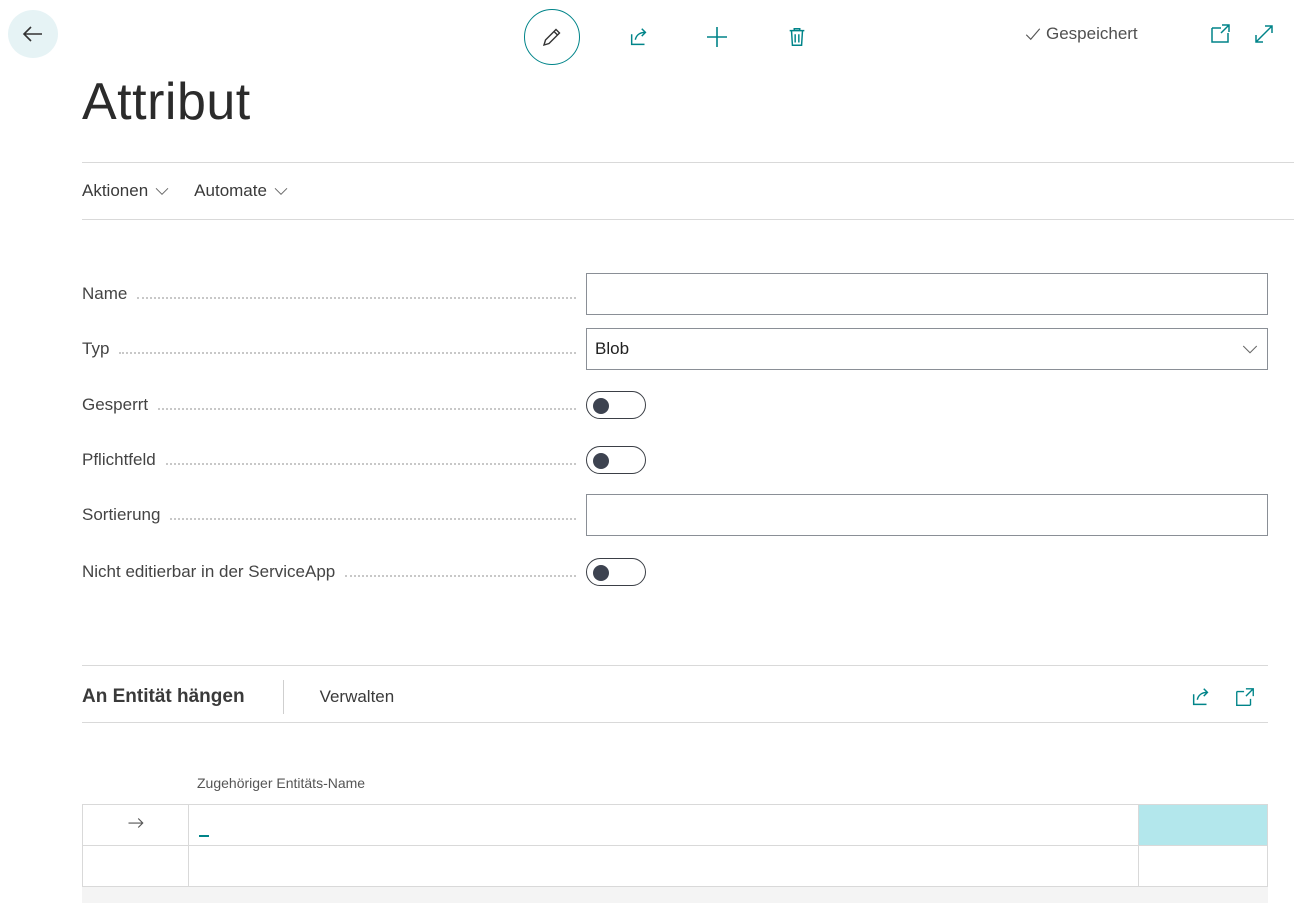  I want to click on menu-item-label: Automate, so click(230, 190).